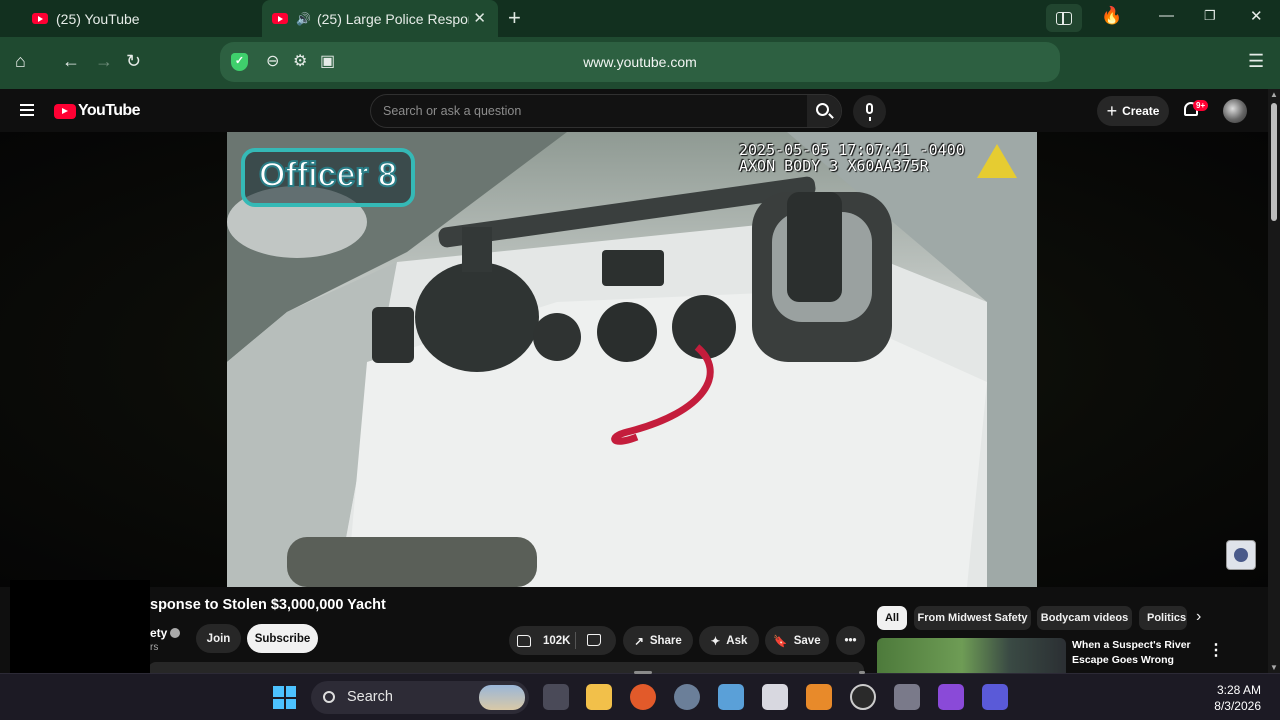  I want to click on join-button: Join, so click(218, 638).